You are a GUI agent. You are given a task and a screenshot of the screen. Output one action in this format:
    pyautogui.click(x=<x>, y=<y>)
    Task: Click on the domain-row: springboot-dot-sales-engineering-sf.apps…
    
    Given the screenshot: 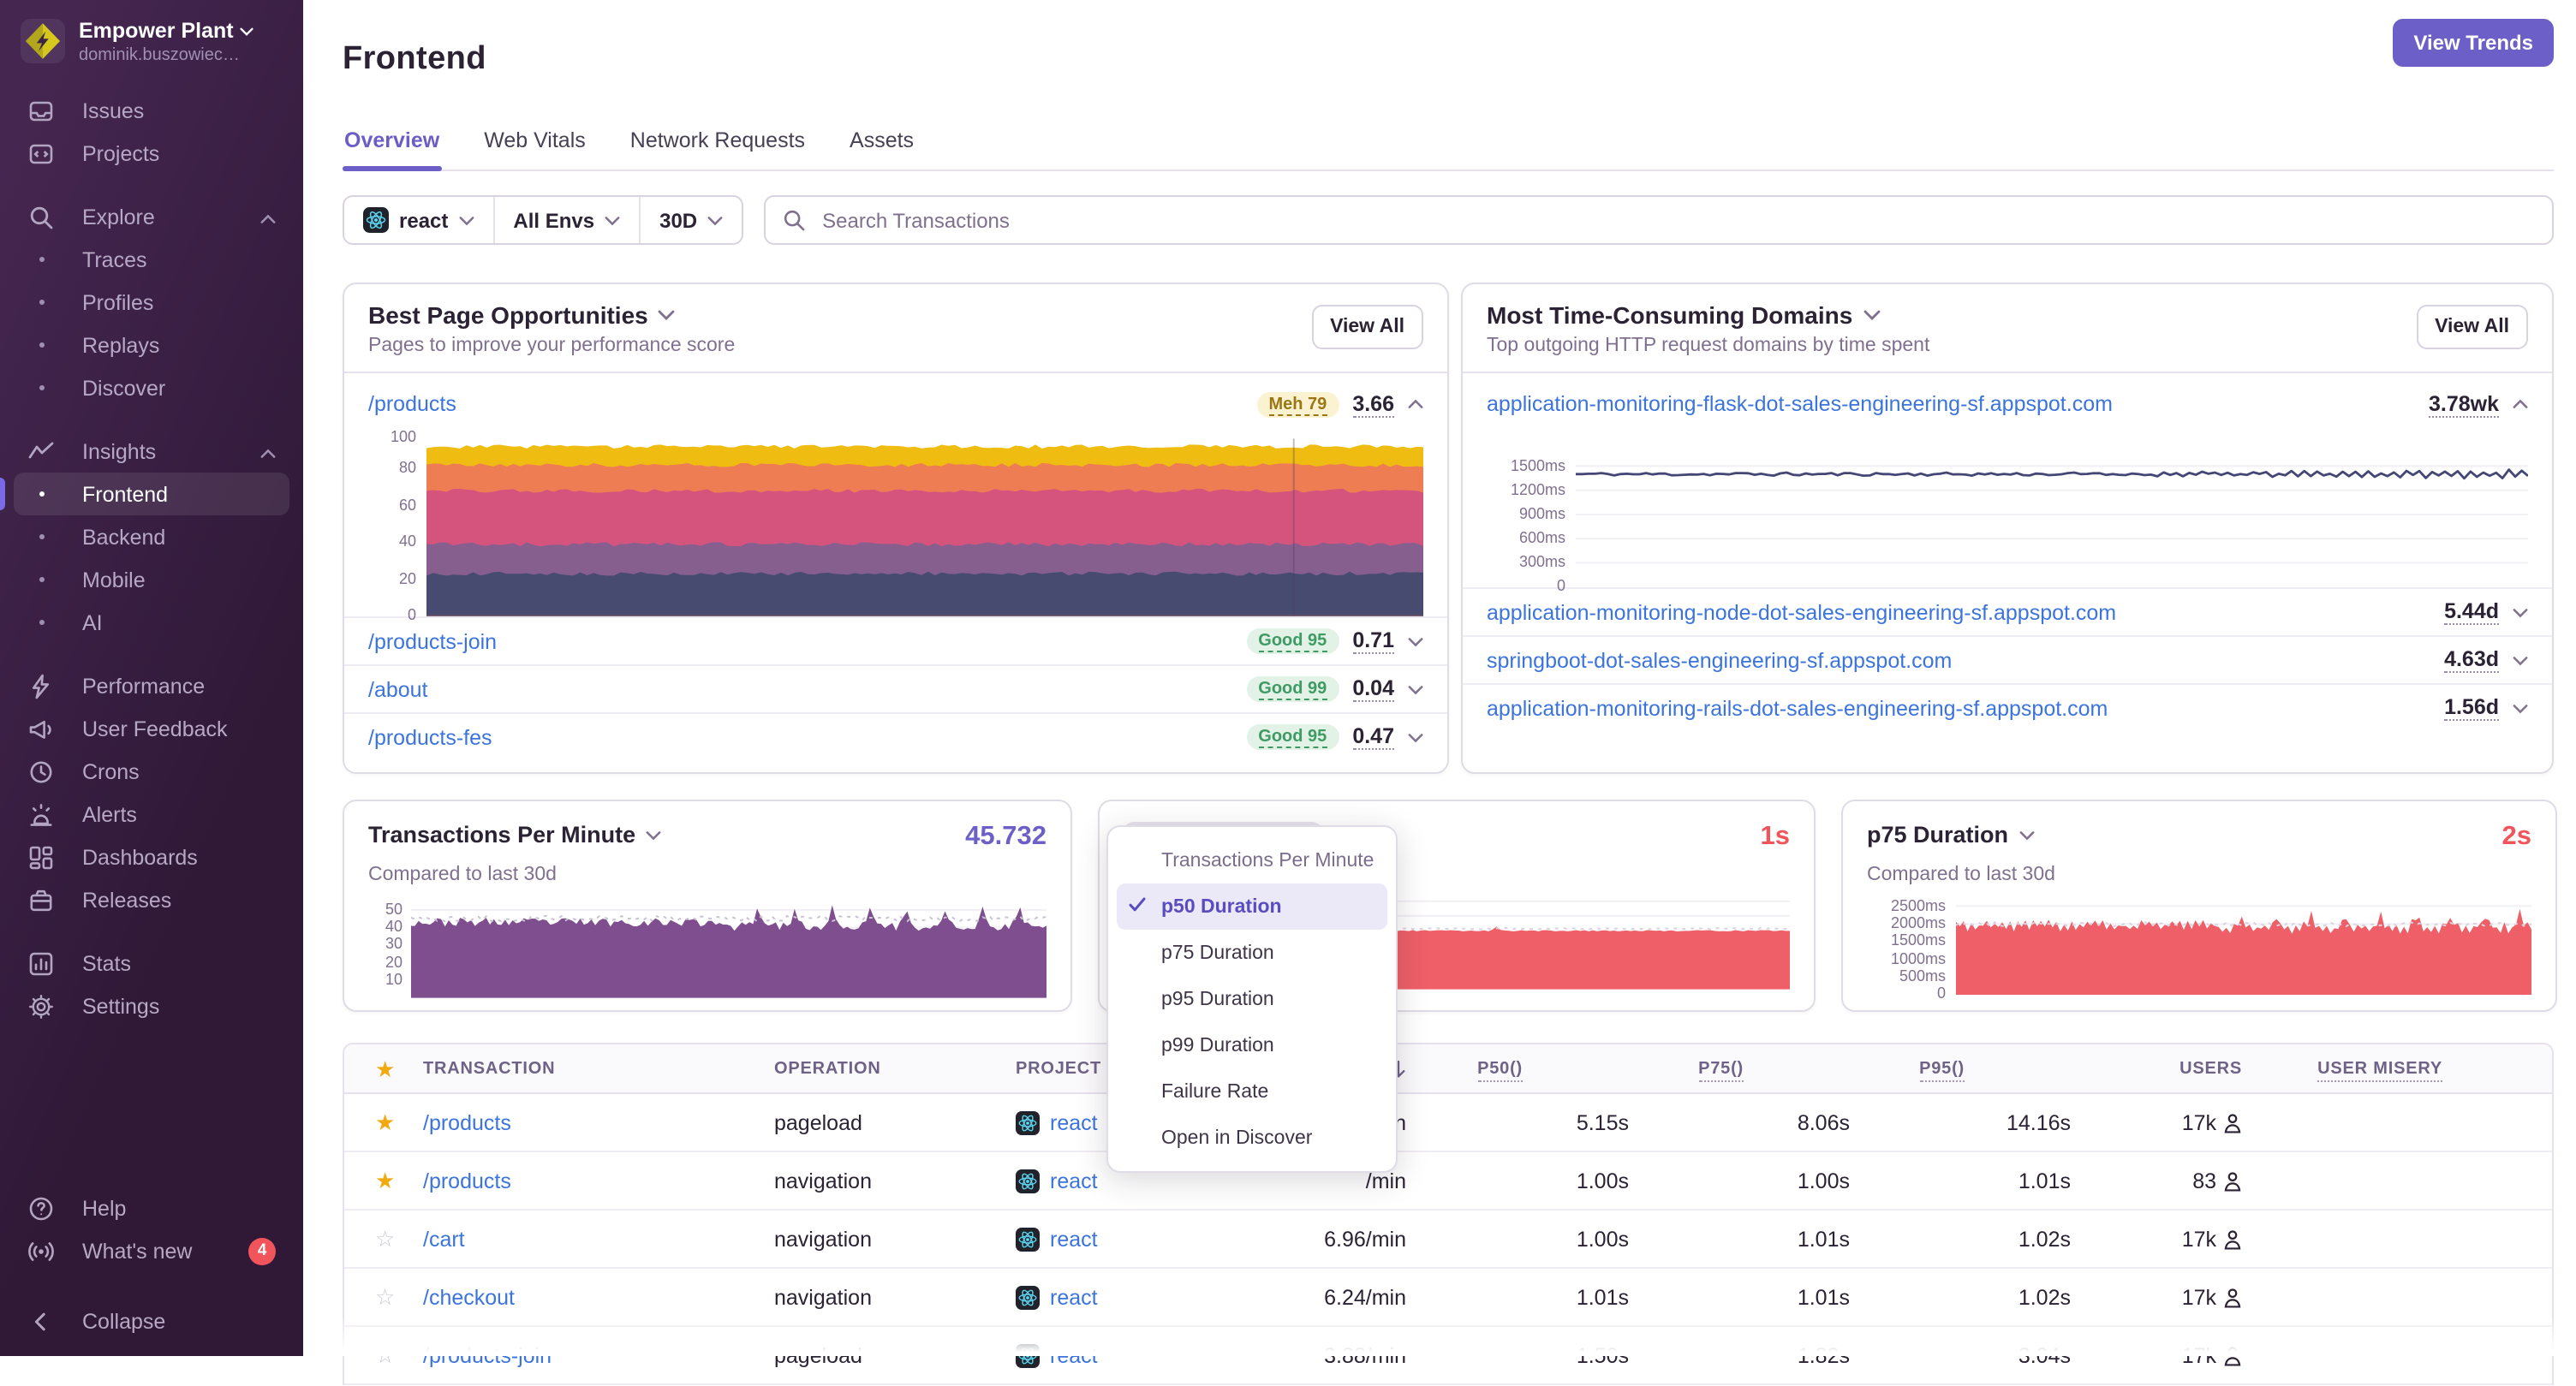 What is the action you would take?
    pyautogui.click(x=2007, y=659)
    